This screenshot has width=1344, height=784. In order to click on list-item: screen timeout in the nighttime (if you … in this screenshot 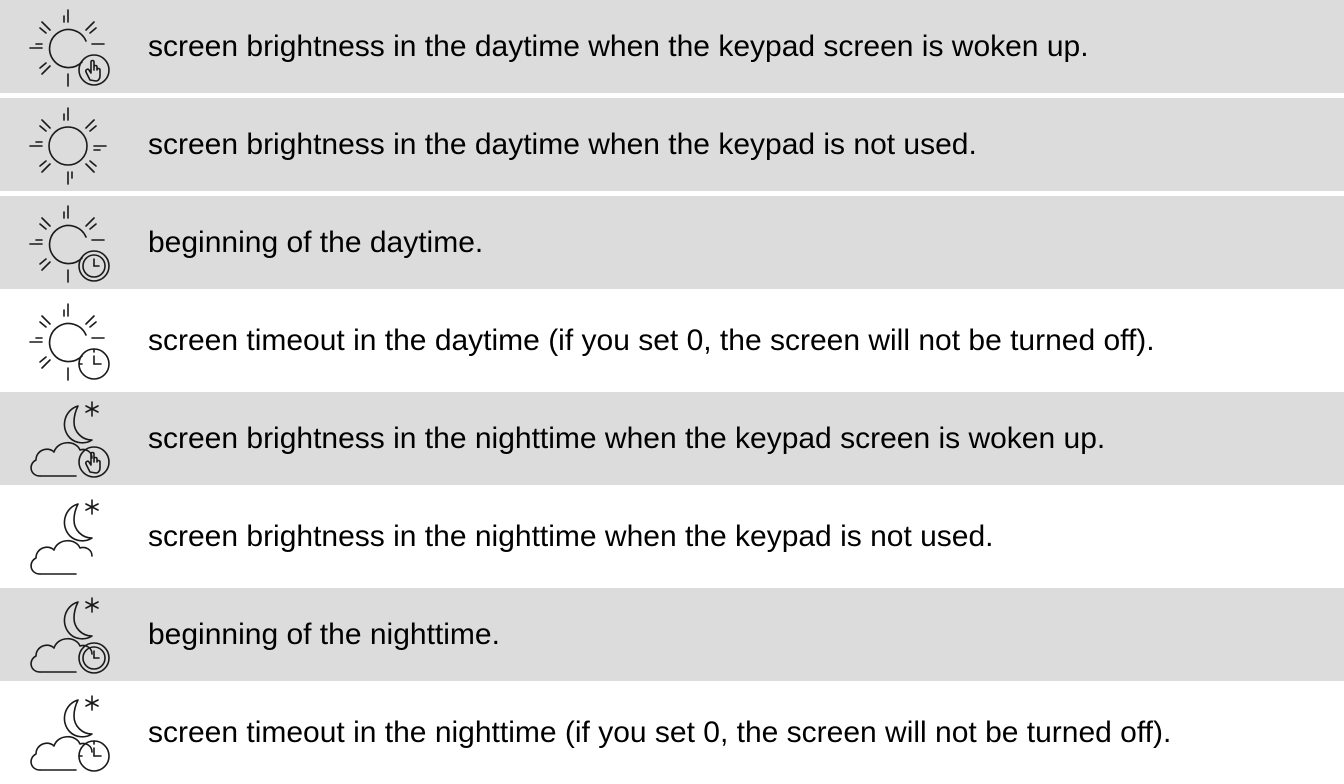, I will do `click(672, 732)`.